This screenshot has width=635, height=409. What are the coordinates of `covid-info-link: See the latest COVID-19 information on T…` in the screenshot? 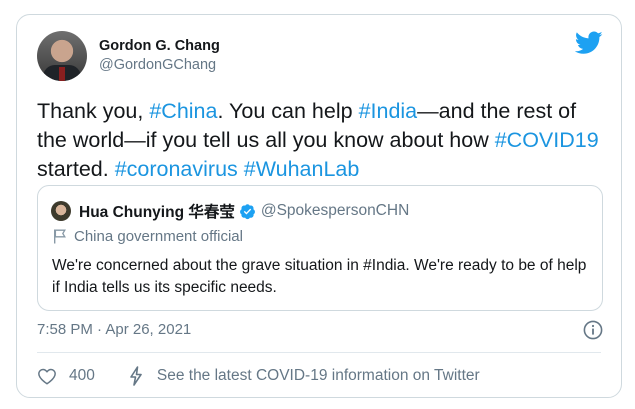 It's located at (304, 376).